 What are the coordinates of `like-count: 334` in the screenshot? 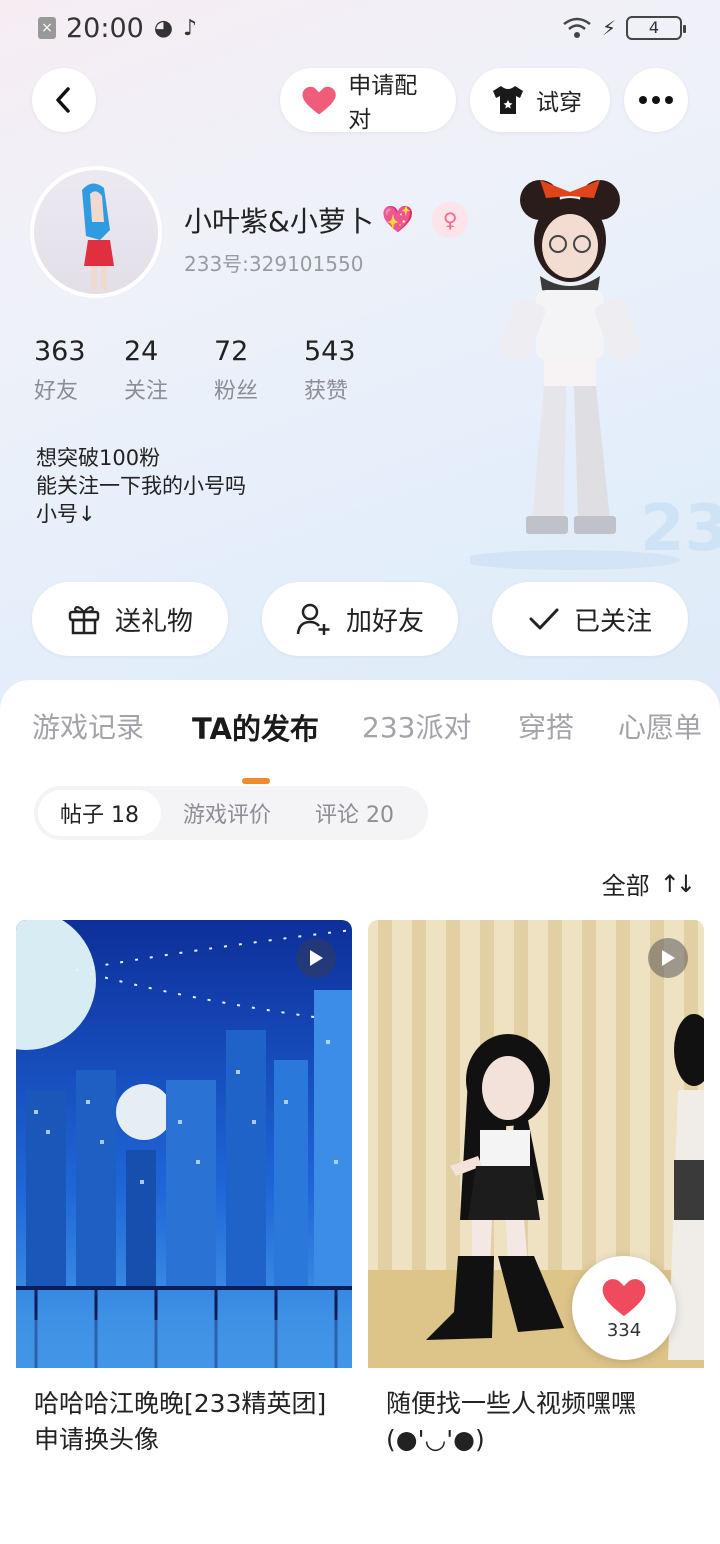 It's located at (624, 1330).